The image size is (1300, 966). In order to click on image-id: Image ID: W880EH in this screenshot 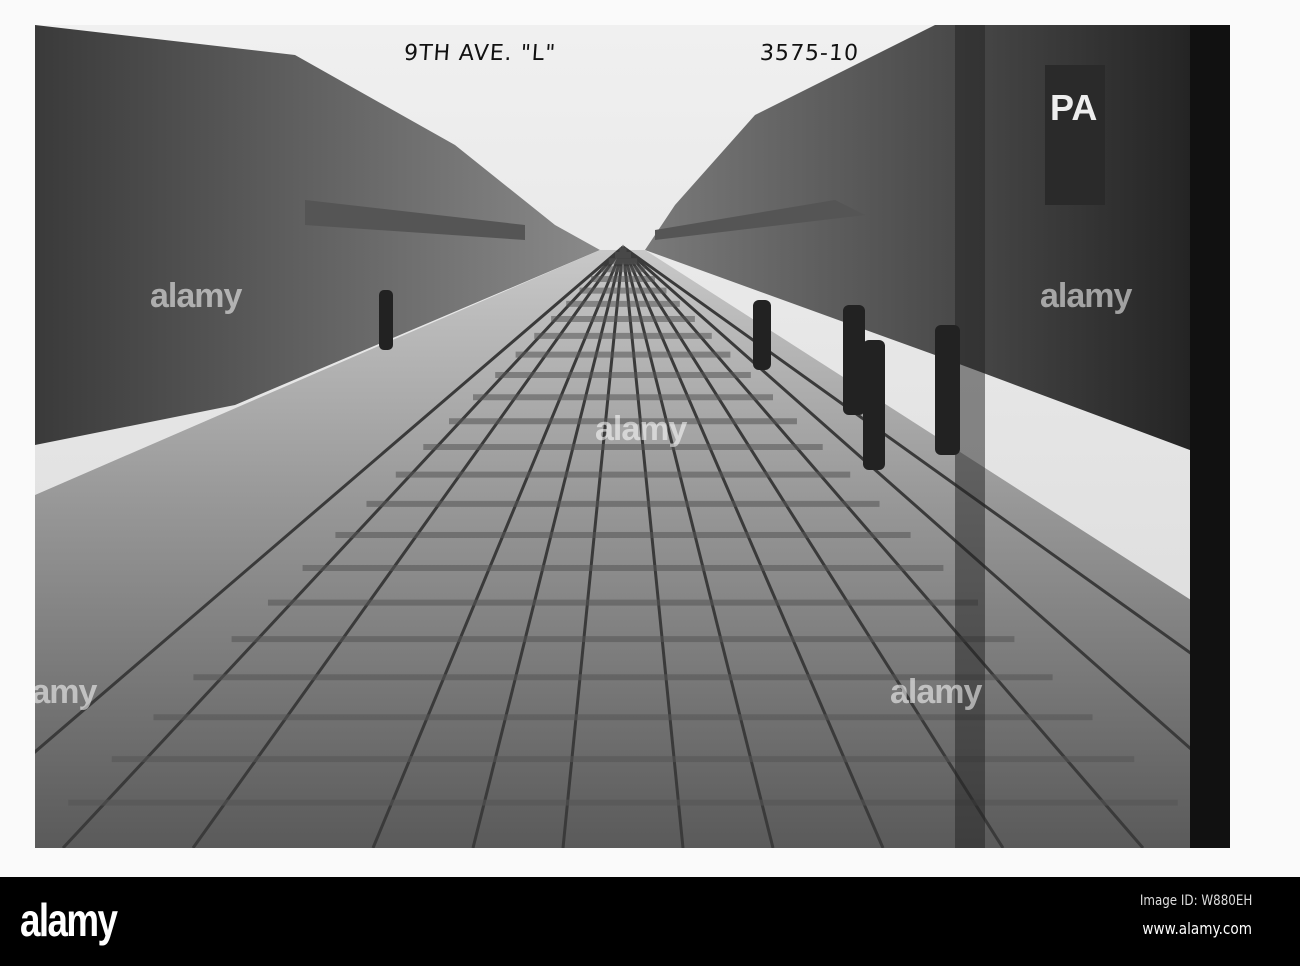, I will do `click(1195, 901)`.